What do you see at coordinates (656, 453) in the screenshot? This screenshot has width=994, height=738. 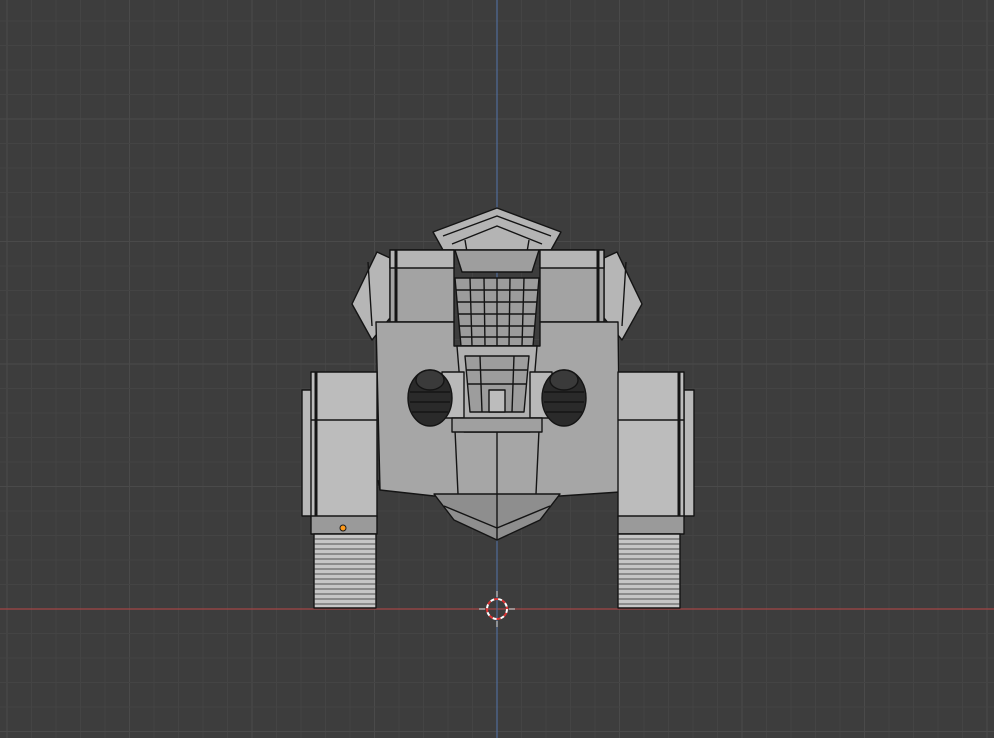 I see `right-track-housing` at bounding box center [656, 453].